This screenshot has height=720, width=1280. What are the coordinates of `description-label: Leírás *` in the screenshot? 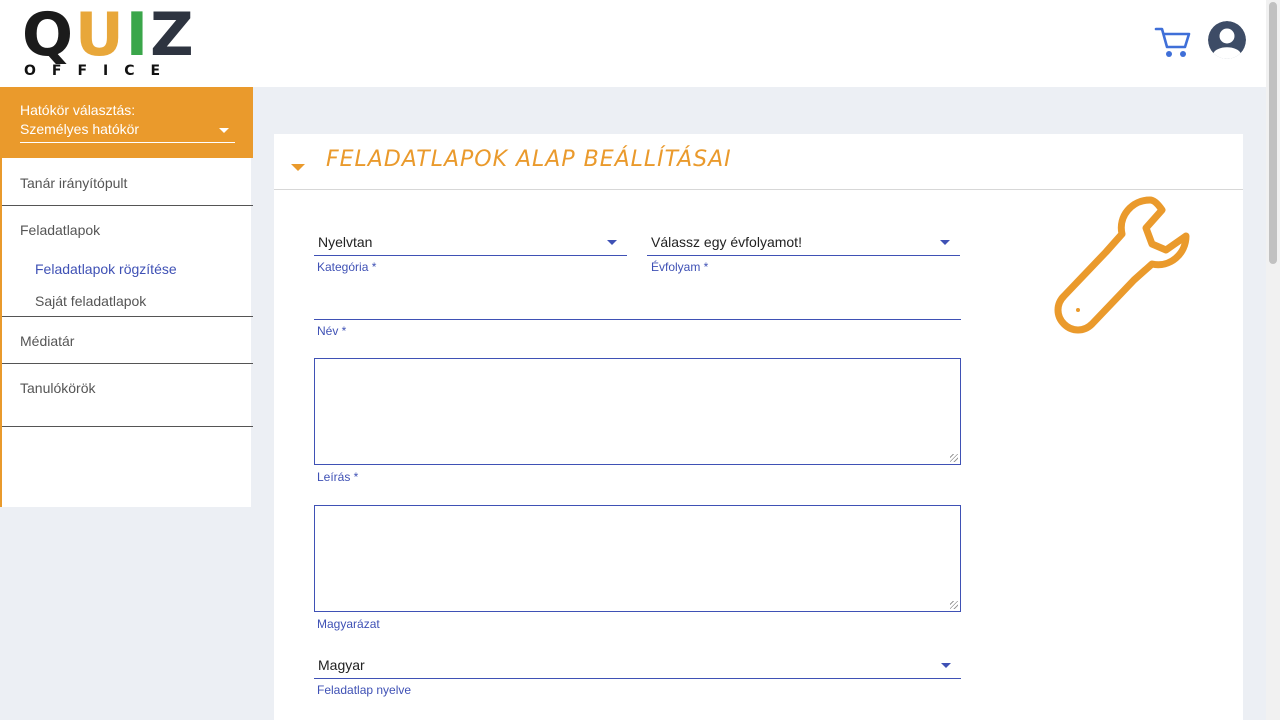 It's located at (338, 477).